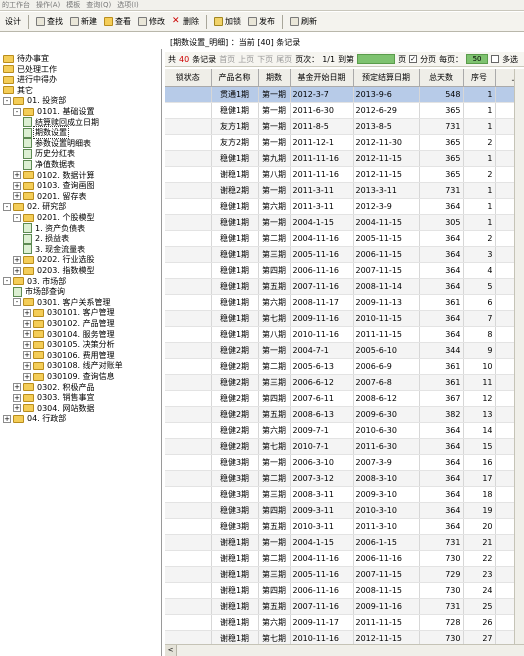 The height and width of the screenshot is (656, 524). What do you see at coordinates (246, 59) in the screenshot?
I see `prev-page-button: 上页` at bounding box center [246, 59].